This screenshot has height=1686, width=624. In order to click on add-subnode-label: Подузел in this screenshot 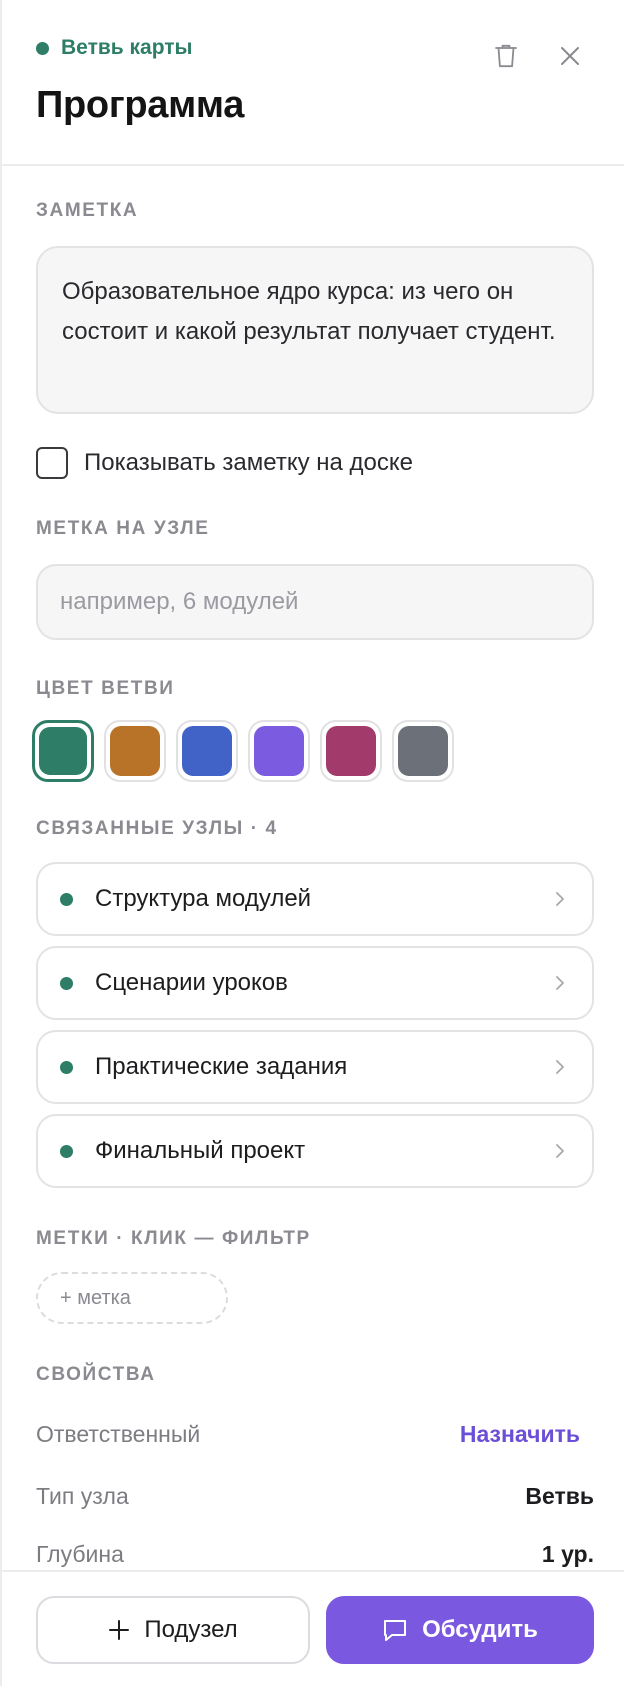, I will do `click(191, 1629)`.